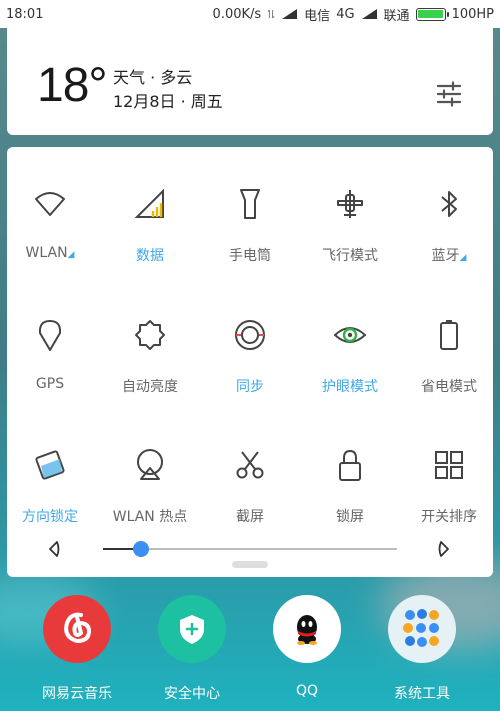 This screenshot has height=711, width=500. What do you see at coordinates (168, 101) in the screenshot?
I see `date: 12月8日 · 周五` at bounding box center [168, 101].